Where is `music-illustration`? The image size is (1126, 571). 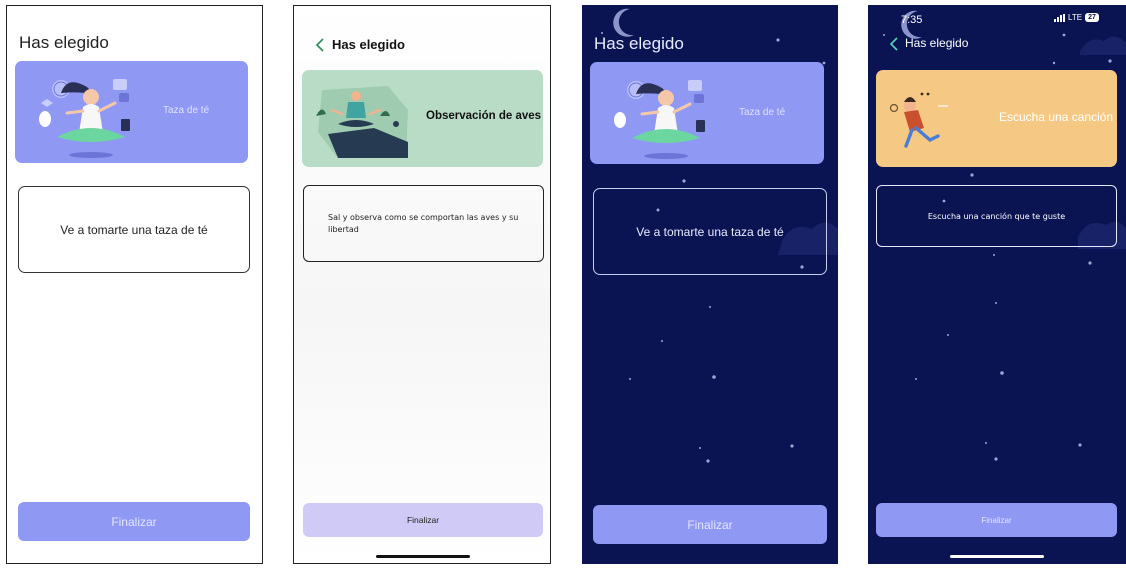 music-illustration is located at coordinates (918, 120).